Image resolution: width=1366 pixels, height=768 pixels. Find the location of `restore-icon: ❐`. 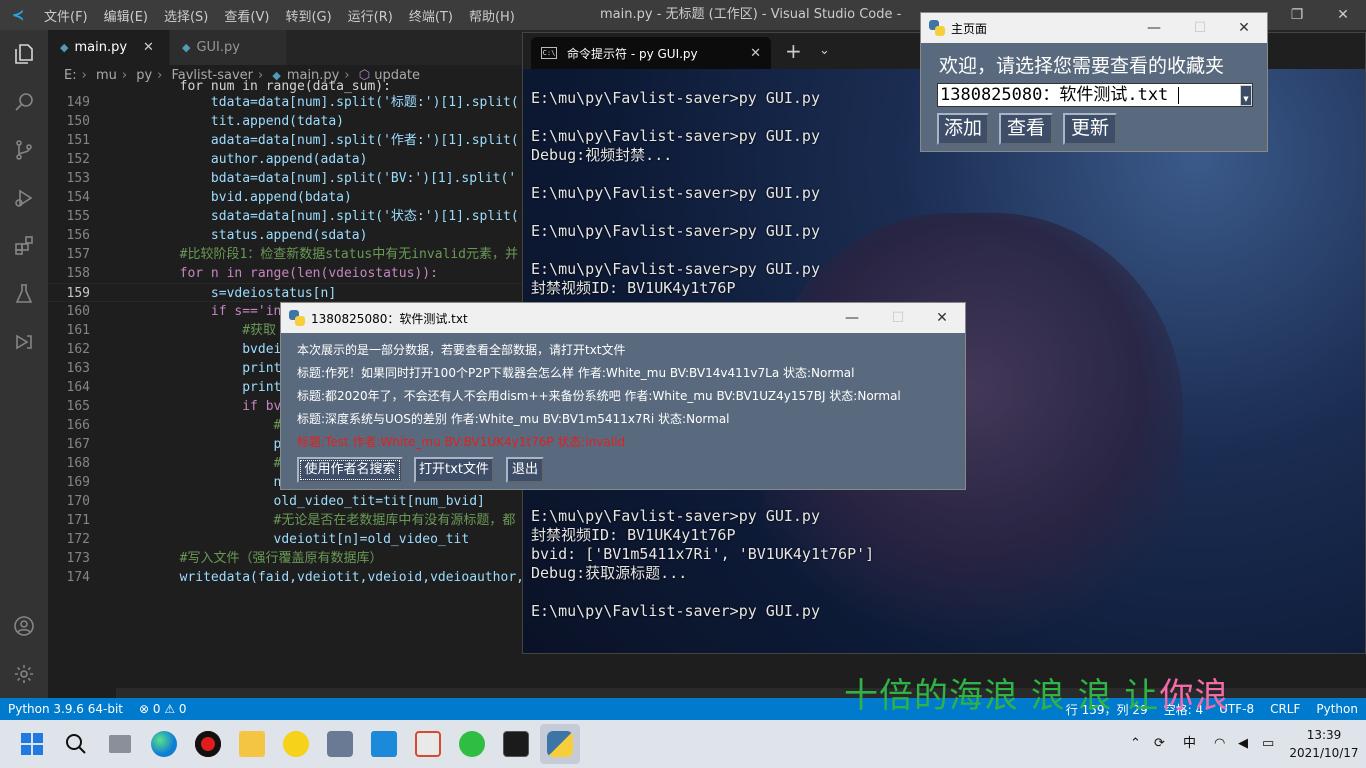

restore-icon: ❐ is located at coordinates (1297, 15).